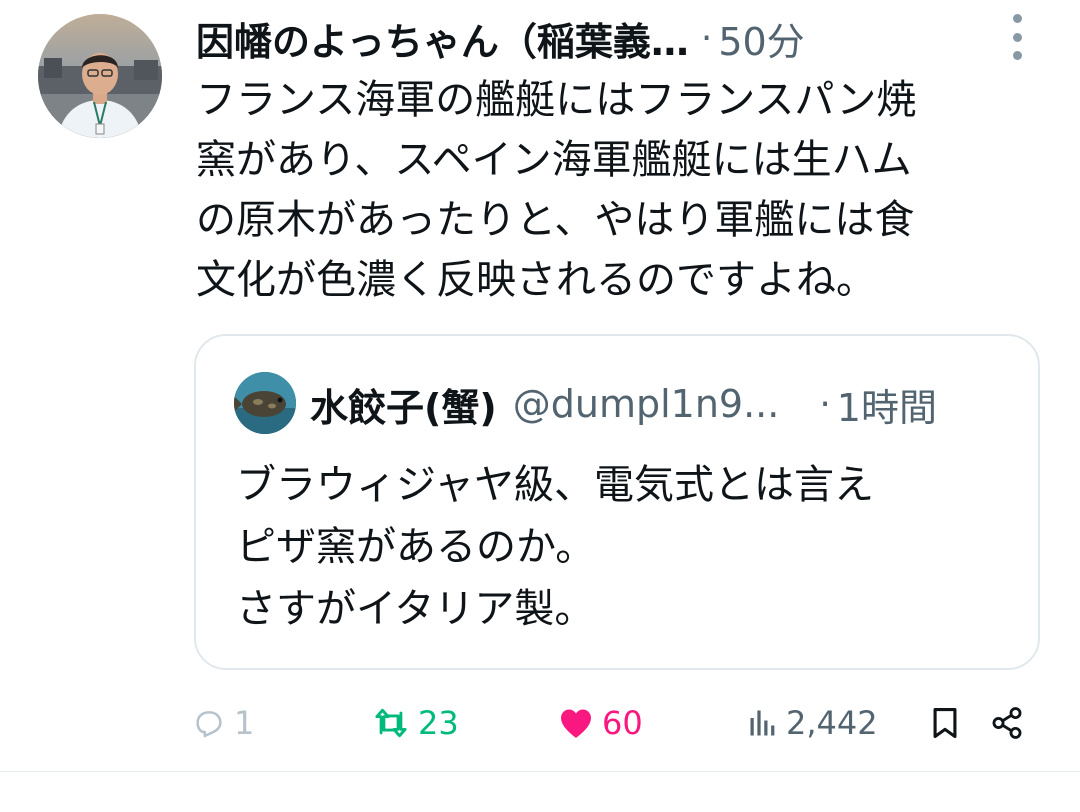 The image size is (1080, 812). I want to click on author-avatar, so click(100, 76).